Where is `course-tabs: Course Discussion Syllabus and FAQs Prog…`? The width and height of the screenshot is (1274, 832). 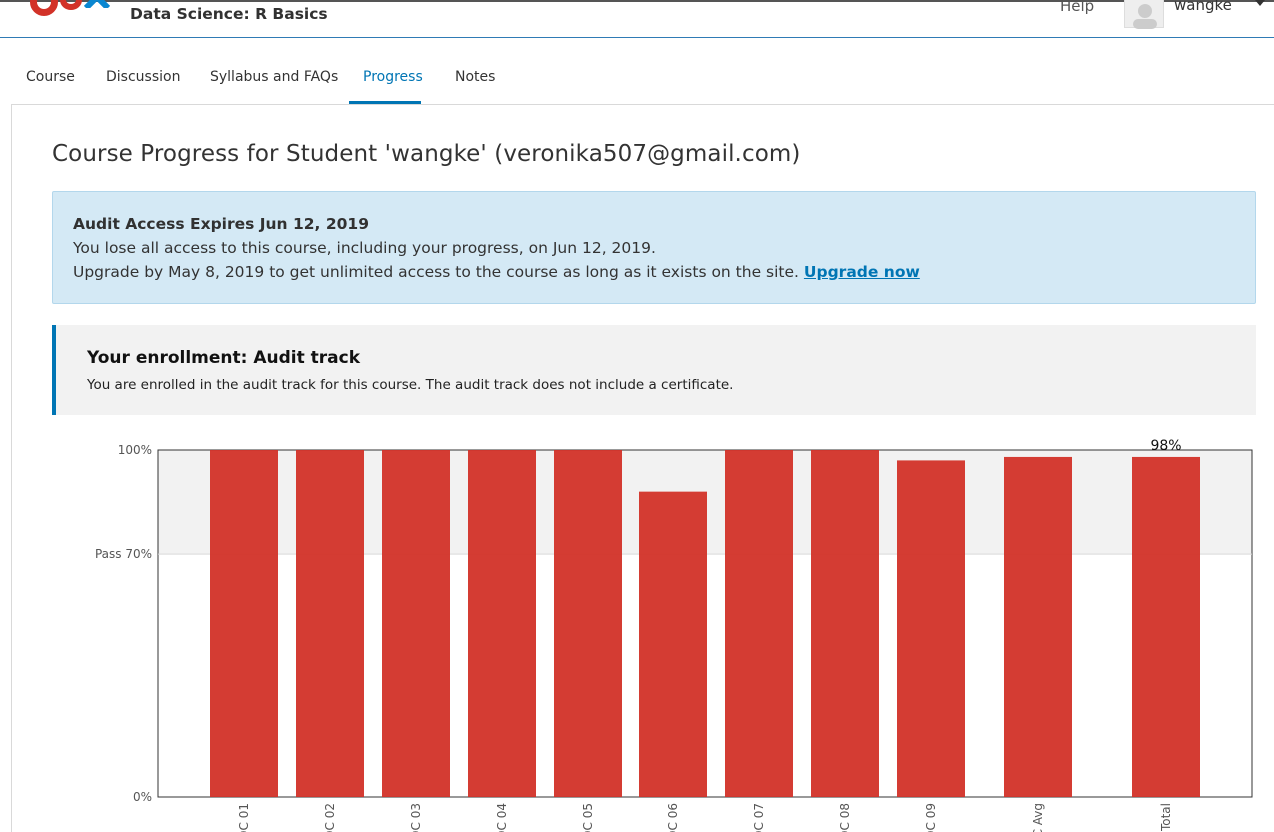 course-tabs: Course Discussion Syllabus and FAQs Prog… is located at coordinates (643, 71).